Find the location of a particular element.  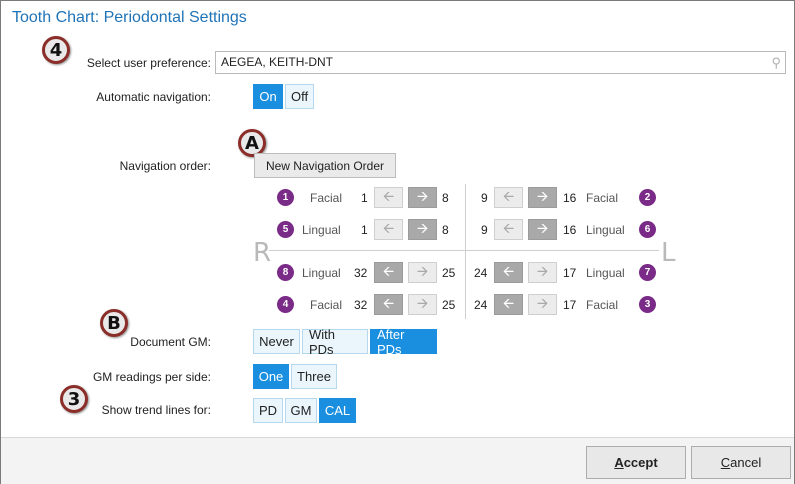

gm-readings-three-option: Three is located at coordinates (314, 376).